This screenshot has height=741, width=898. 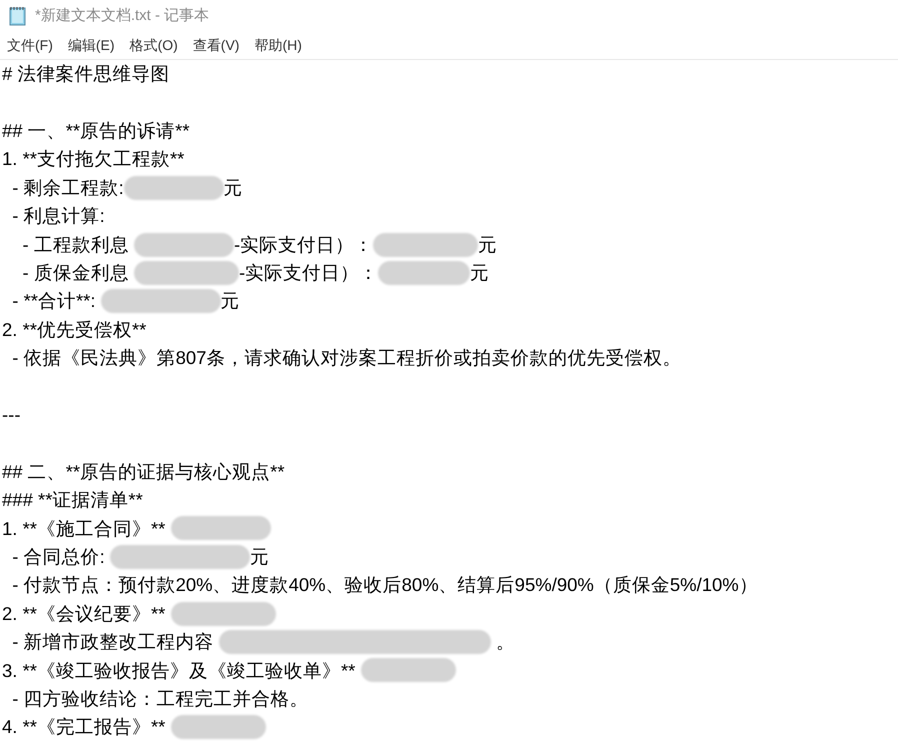 What do you see at coordinates (76, 273) in the screenshot?
I see `text-line: - 质保金利息` at bounding box center [76, 273].